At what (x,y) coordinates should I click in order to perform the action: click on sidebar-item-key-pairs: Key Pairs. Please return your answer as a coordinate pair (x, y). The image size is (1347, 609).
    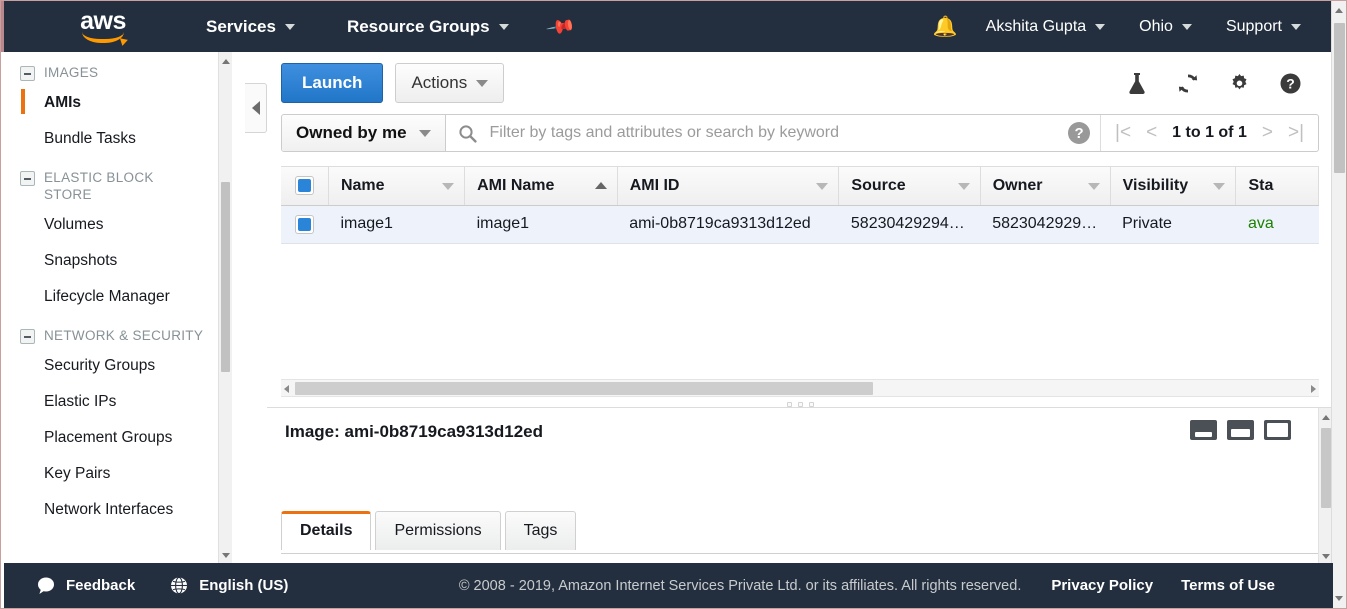
    Looking at the image, I should click on (118, 474).